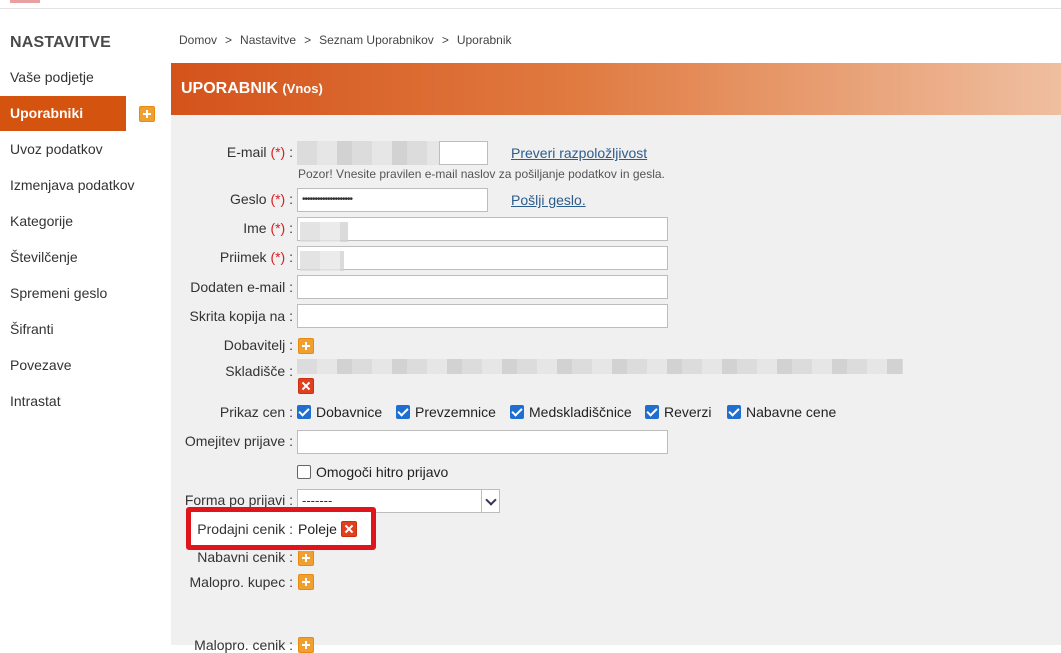 The height and width of the screenshot is (653, 1061). I want to click on page-header: UPORABNIK (Vnos), so click(616, 89).